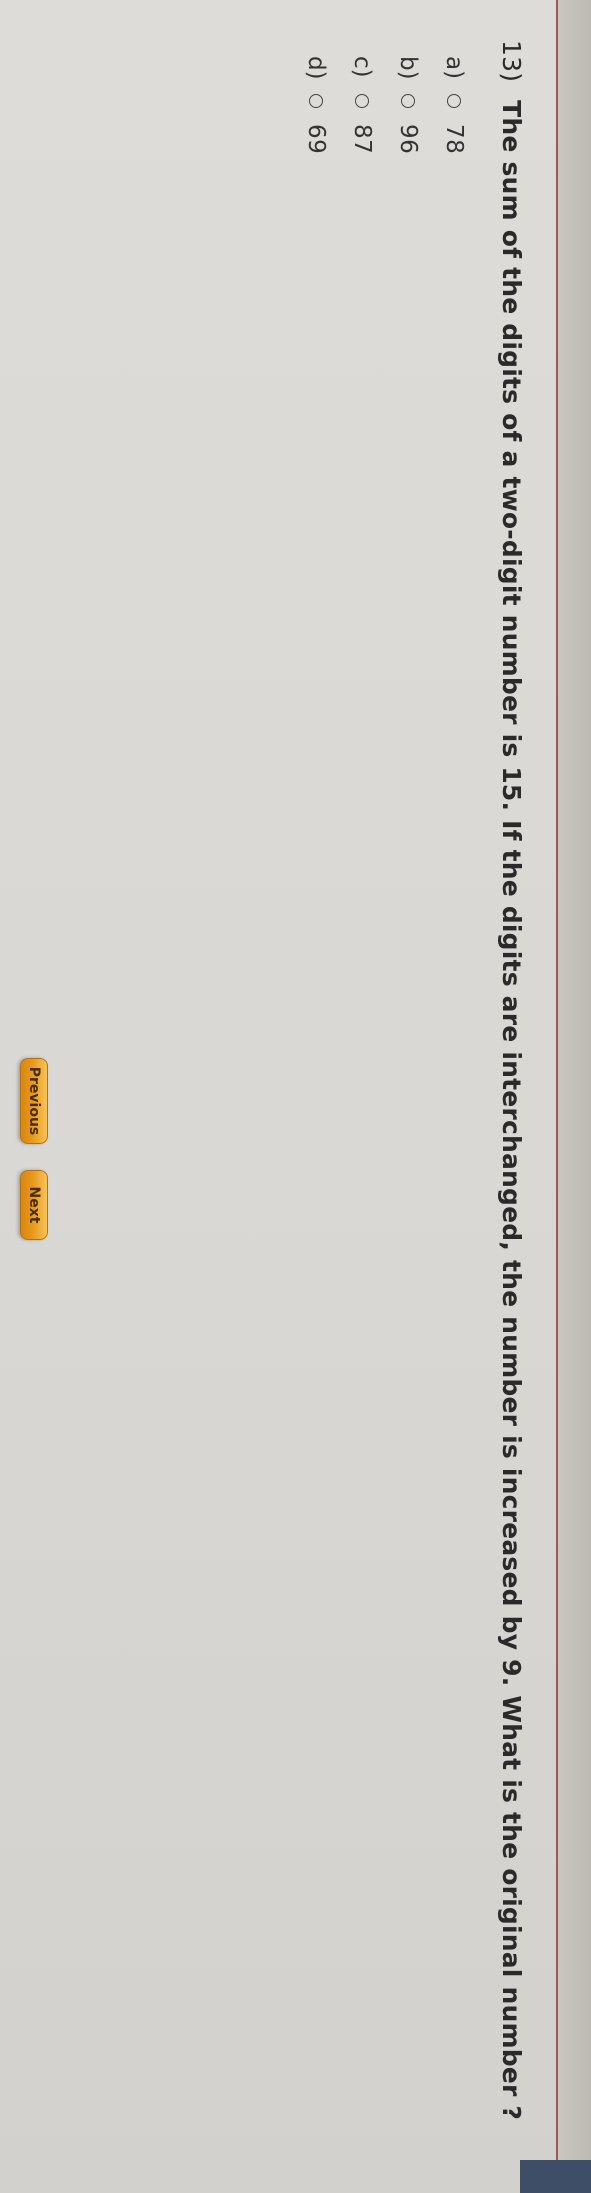 This screenshot has width=591, height=2193. What do you see at coordinates (34, 1205) in the screenshot?
I see `next-button: Next` at bounding box center [34, 1205].